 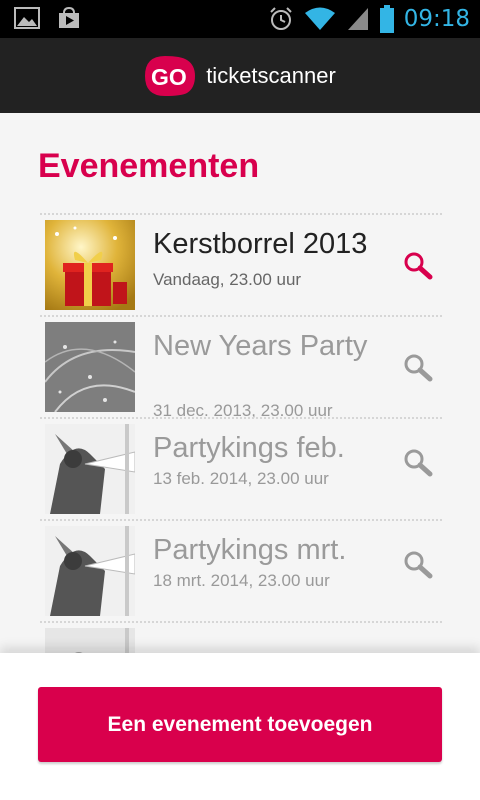 What do you see at coordinates (260, 244) in the screenshot?
I see `event-title: Kerstborrel 2013` at bounding box center [260, 244].